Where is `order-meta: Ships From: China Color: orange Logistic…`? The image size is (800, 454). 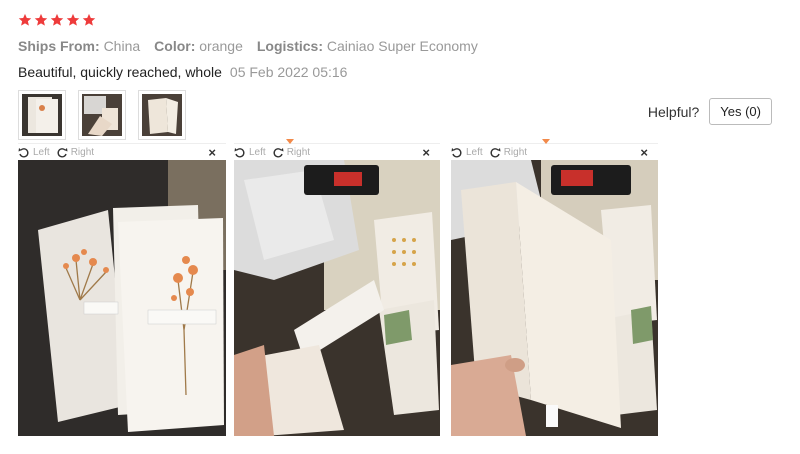 order-meta: Ships From: China Color: orange Logistic… is located at coordinates (248, 46).